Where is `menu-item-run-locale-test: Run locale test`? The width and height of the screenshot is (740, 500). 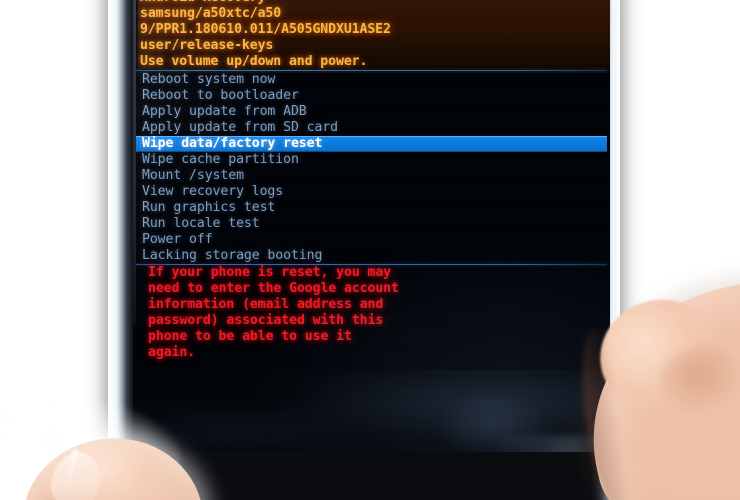 menu-item-run-locale-test: Run locale test is located at coordinates (371, 224).